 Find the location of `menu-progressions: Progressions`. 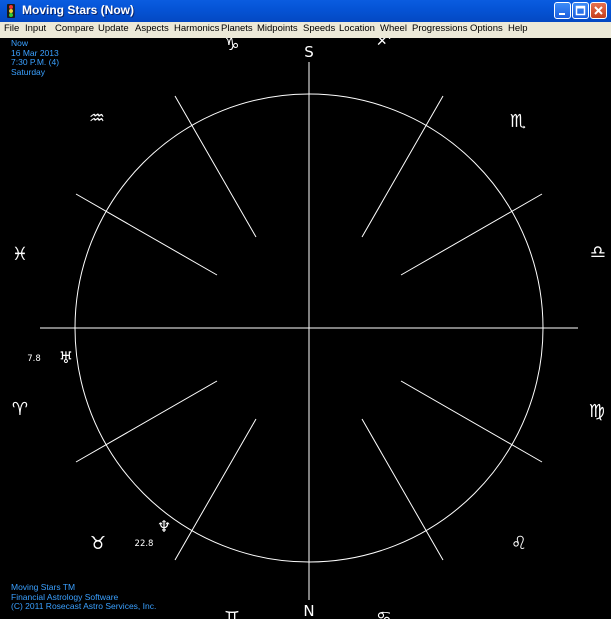

menu-progressions: Progressions is located at coordinates (439, 28).